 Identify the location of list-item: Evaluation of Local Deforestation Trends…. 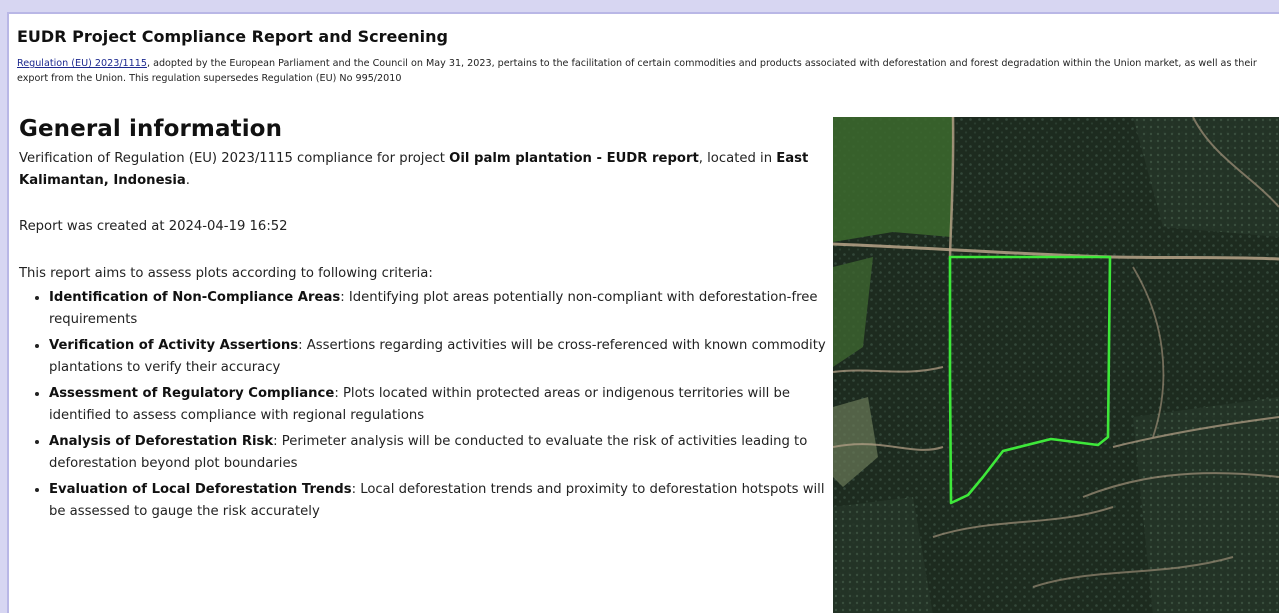
(441, 501).